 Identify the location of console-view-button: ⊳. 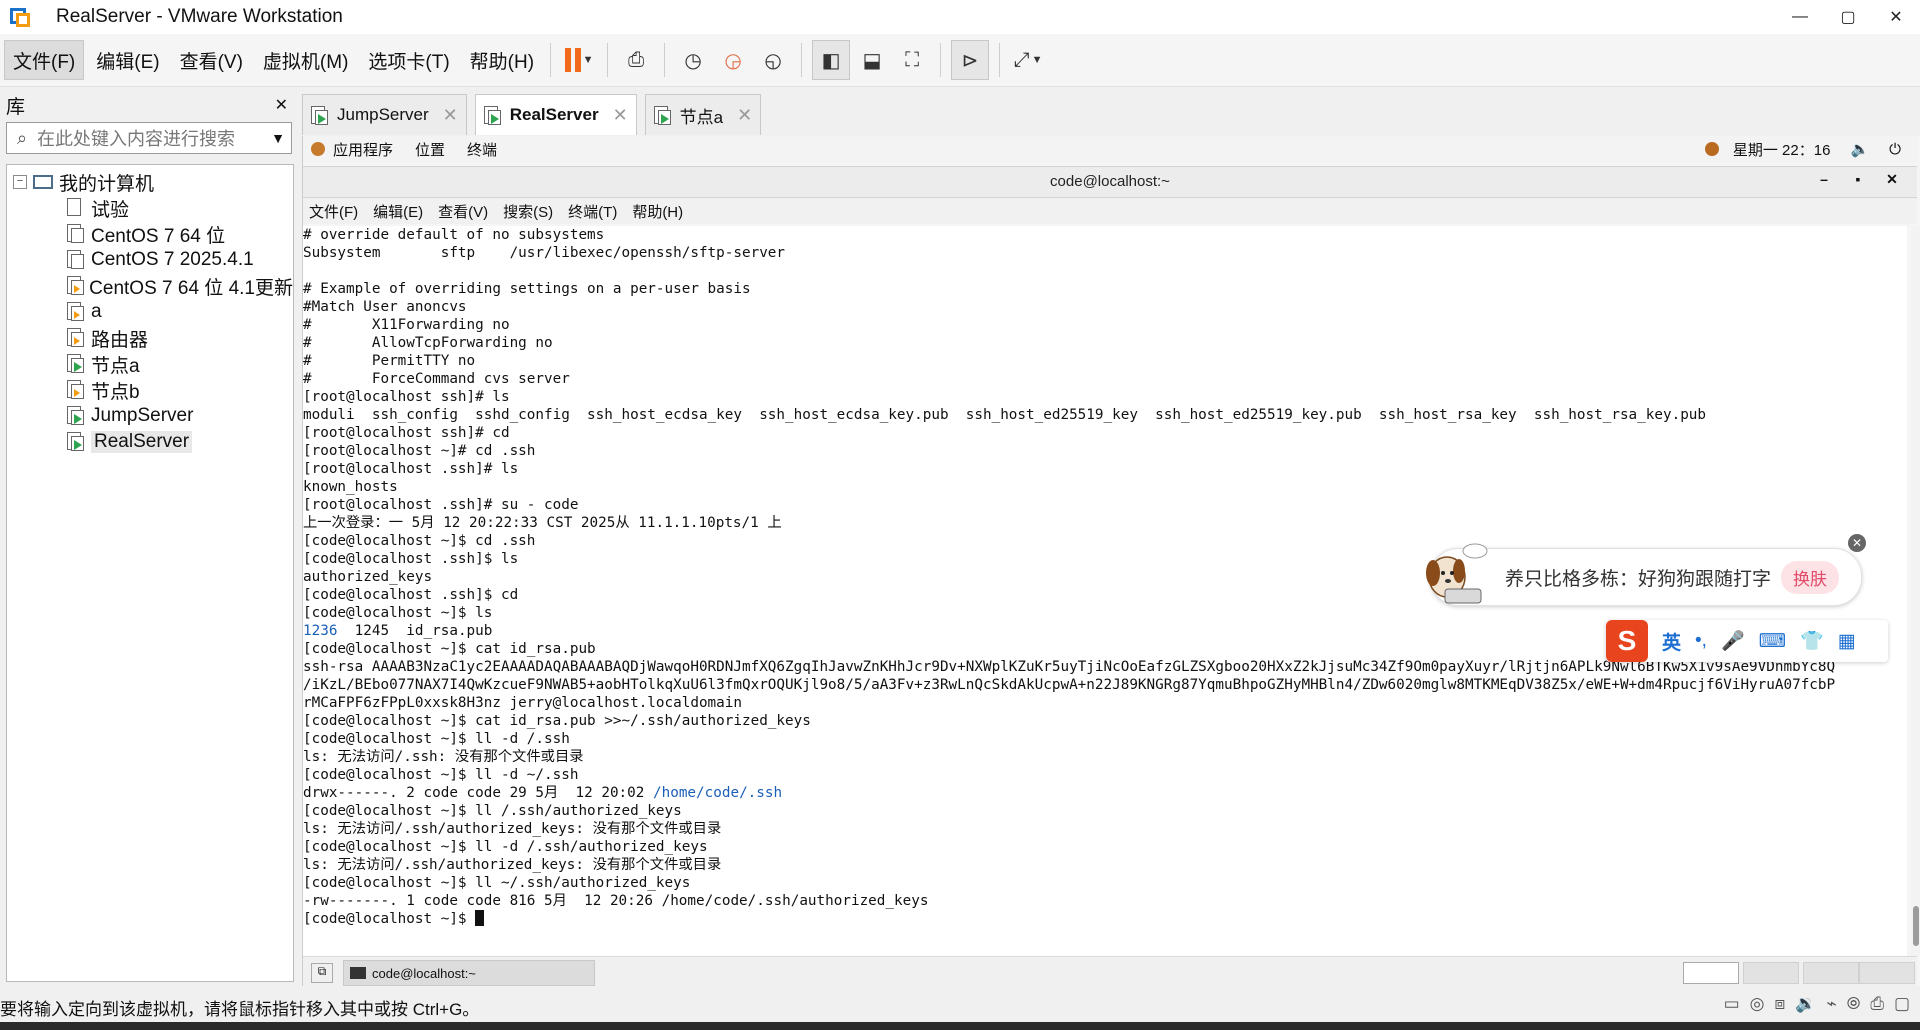
(970, 60).